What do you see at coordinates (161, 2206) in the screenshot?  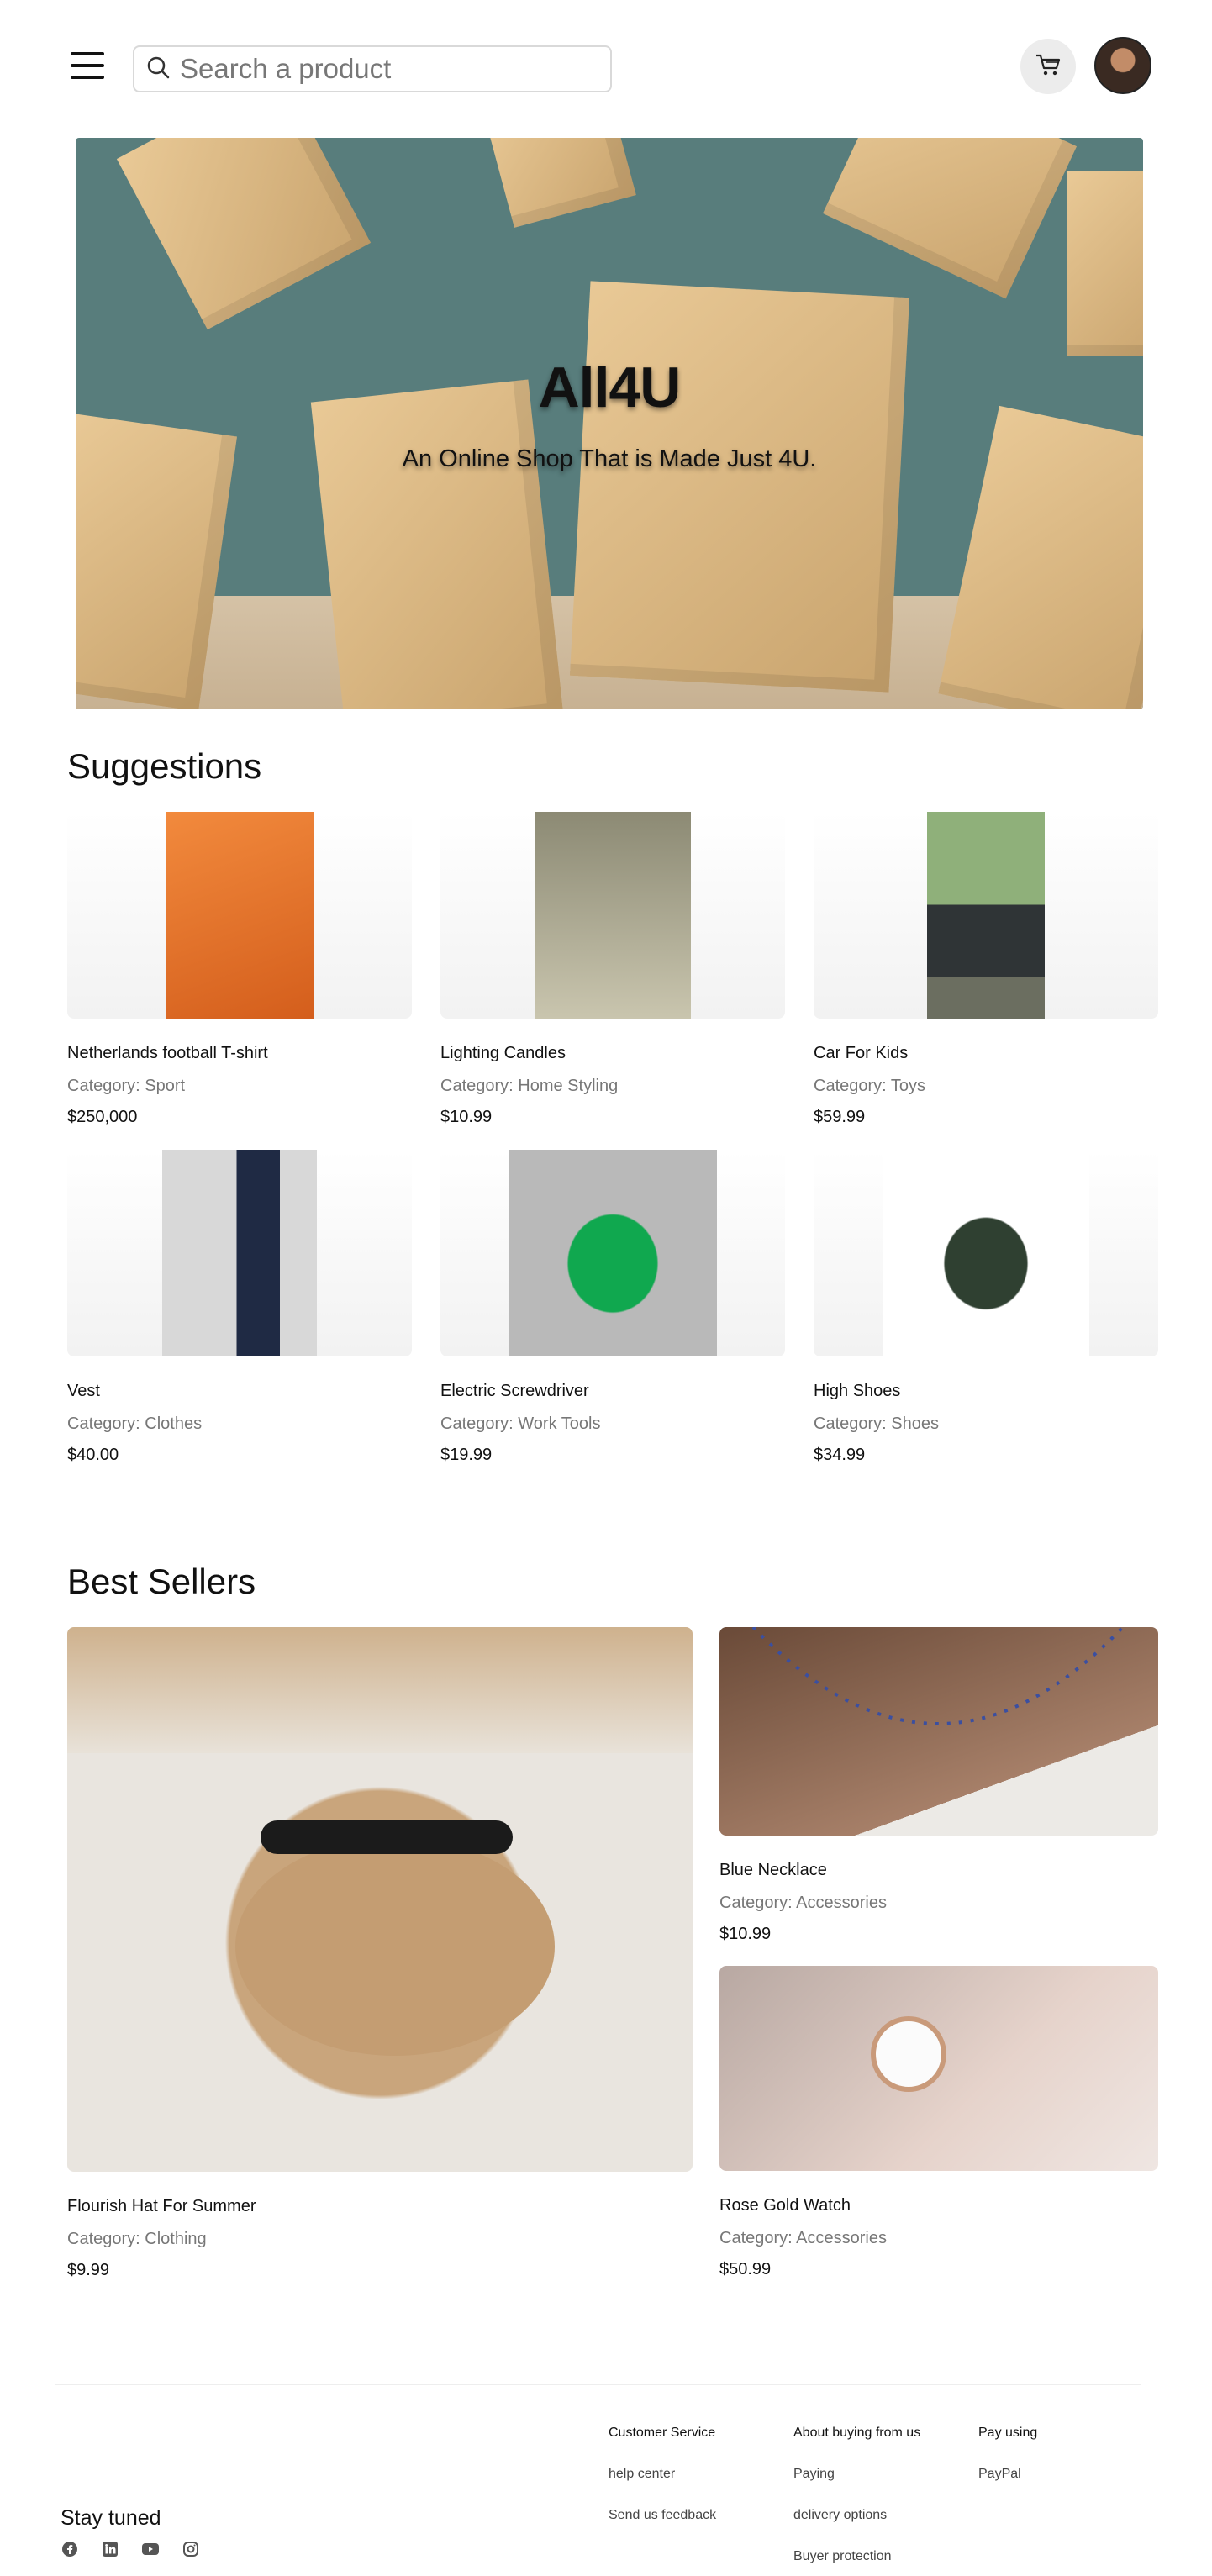 I see `product-name: Flourish Hat For Summer` at bounding box center [161, 2206].